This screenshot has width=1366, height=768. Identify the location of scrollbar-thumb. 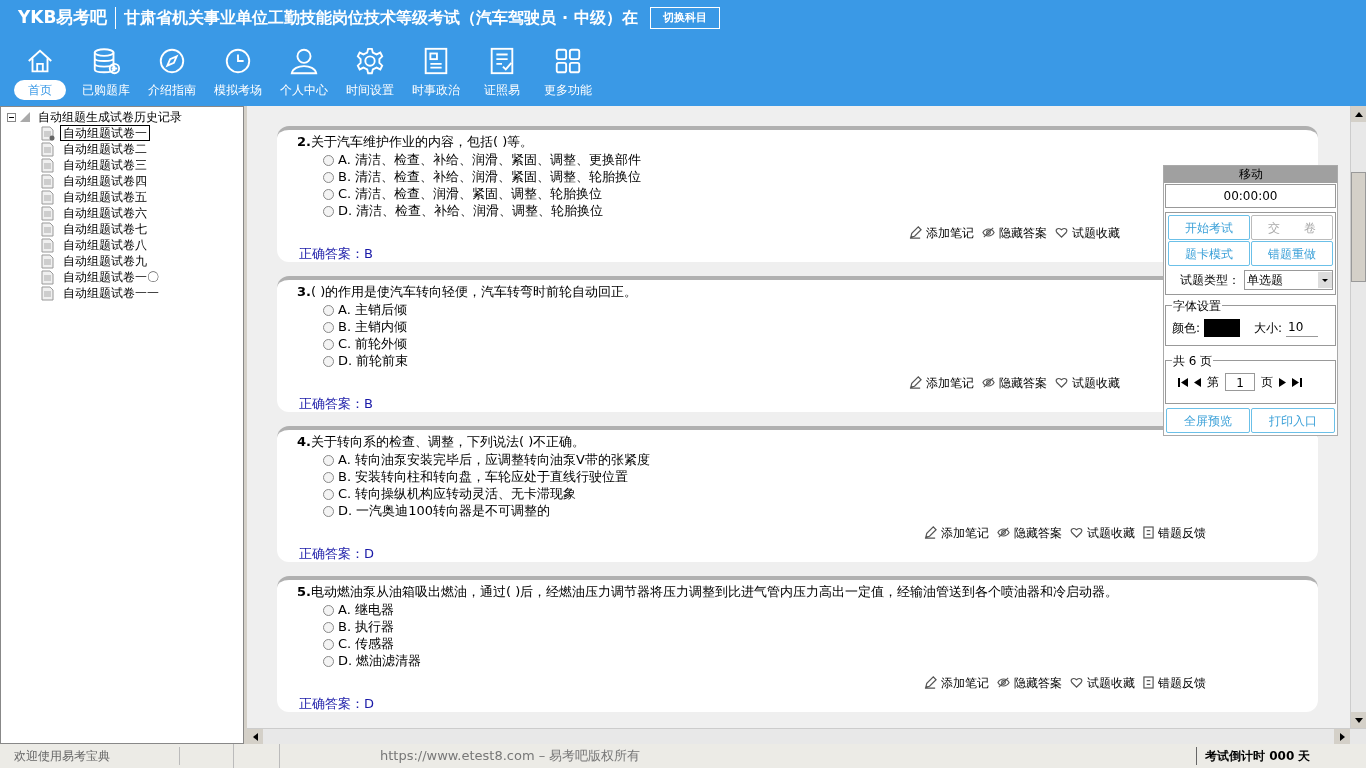
(1358, 227).